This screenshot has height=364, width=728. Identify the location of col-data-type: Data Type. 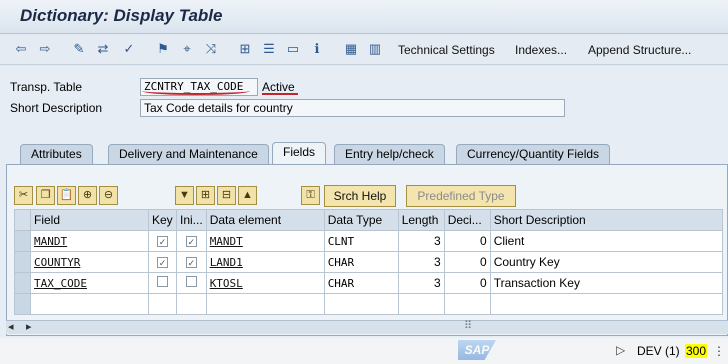
(361, 220).